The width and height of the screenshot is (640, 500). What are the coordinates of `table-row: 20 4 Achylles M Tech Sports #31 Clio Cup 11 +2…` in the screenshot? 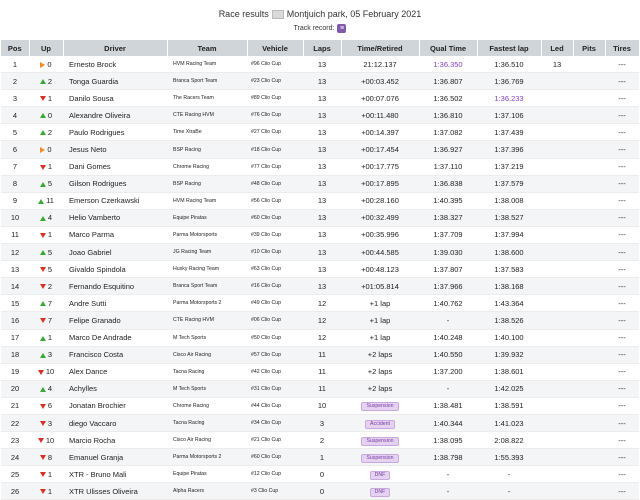 It's located at (320, 389).